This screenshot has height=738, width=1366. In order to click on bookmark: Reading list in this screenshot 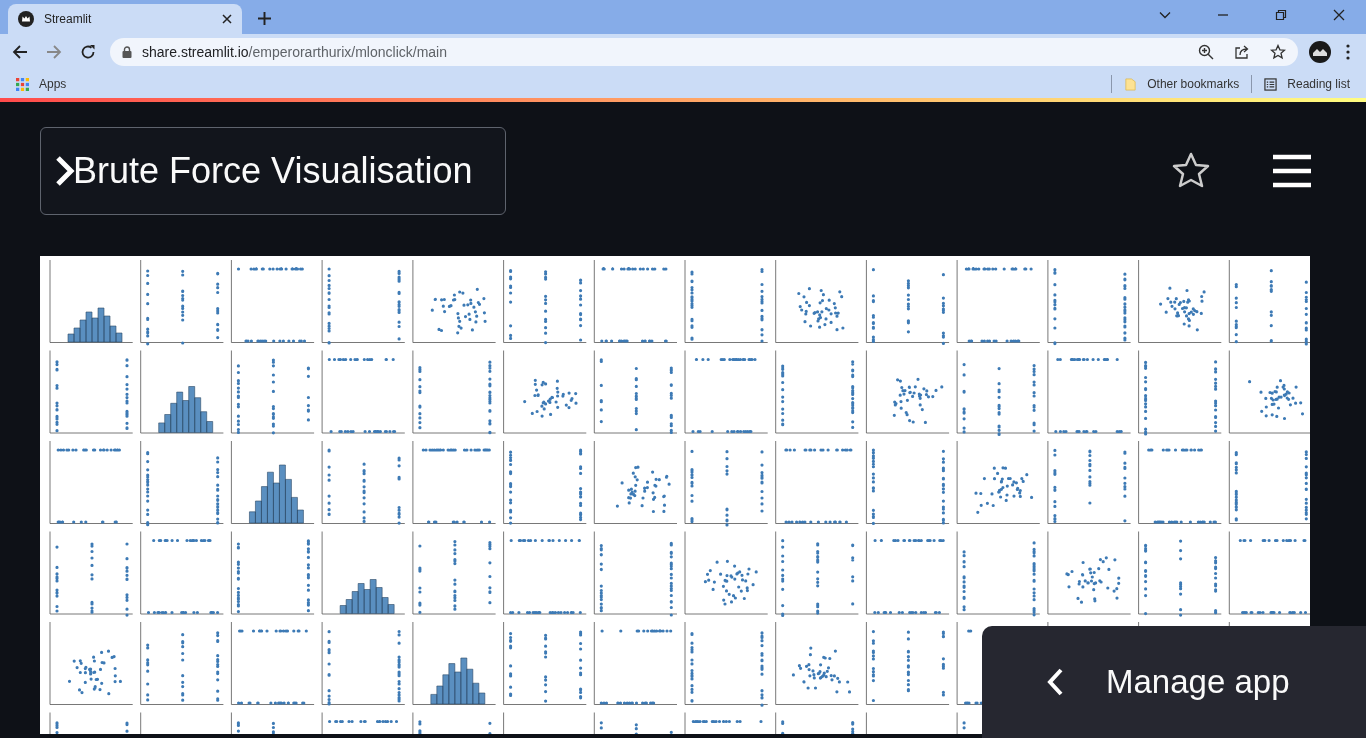, I will do `click(1307, 84)`.